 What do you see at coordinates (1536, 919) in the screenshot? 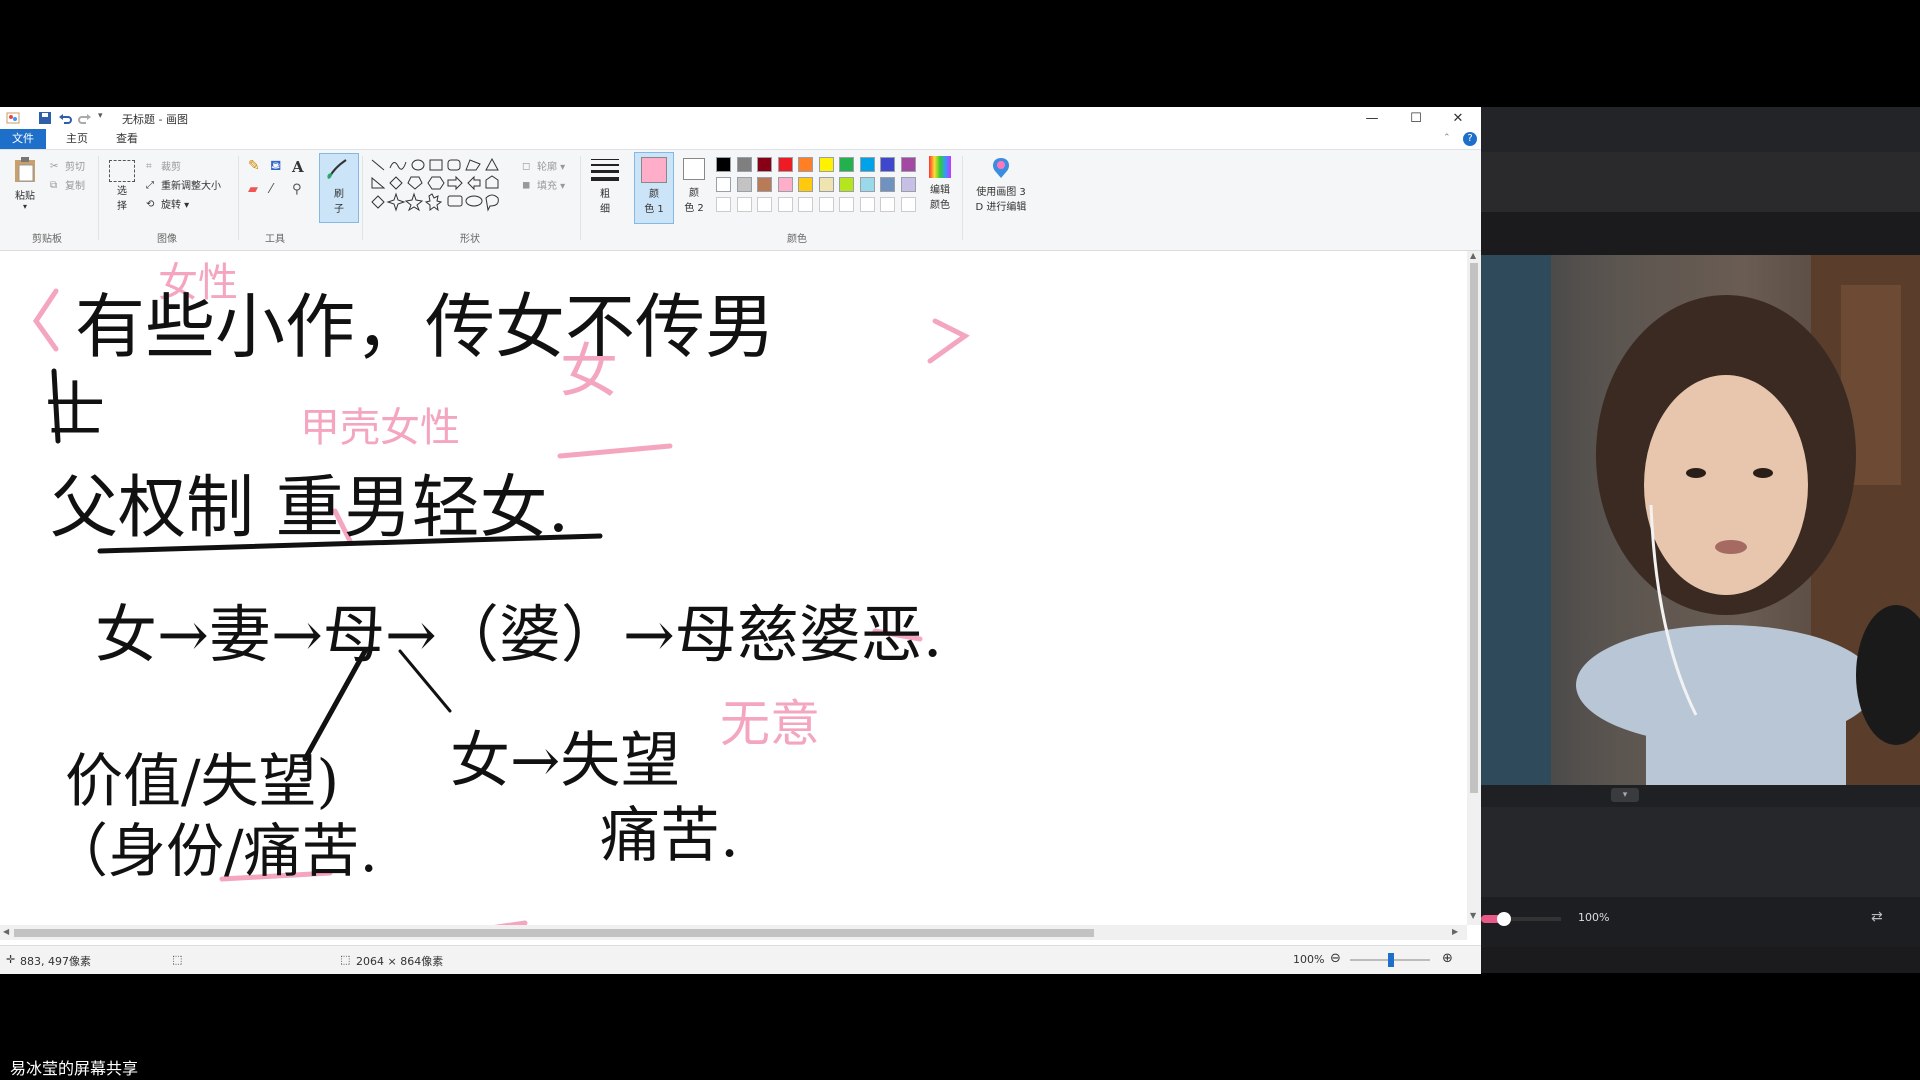
I see `volume-track` at bounding box center [1536, 919].